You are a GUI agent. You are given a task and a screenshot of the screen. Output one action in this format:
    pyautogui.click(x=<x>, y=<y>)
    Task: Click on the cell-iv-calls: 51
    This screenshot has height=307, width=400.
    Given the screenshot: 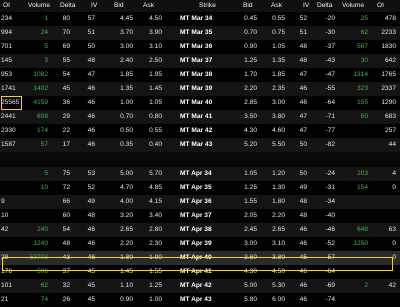 What is the action you would take?
    pyautogui.click(x=91, y=33)
    